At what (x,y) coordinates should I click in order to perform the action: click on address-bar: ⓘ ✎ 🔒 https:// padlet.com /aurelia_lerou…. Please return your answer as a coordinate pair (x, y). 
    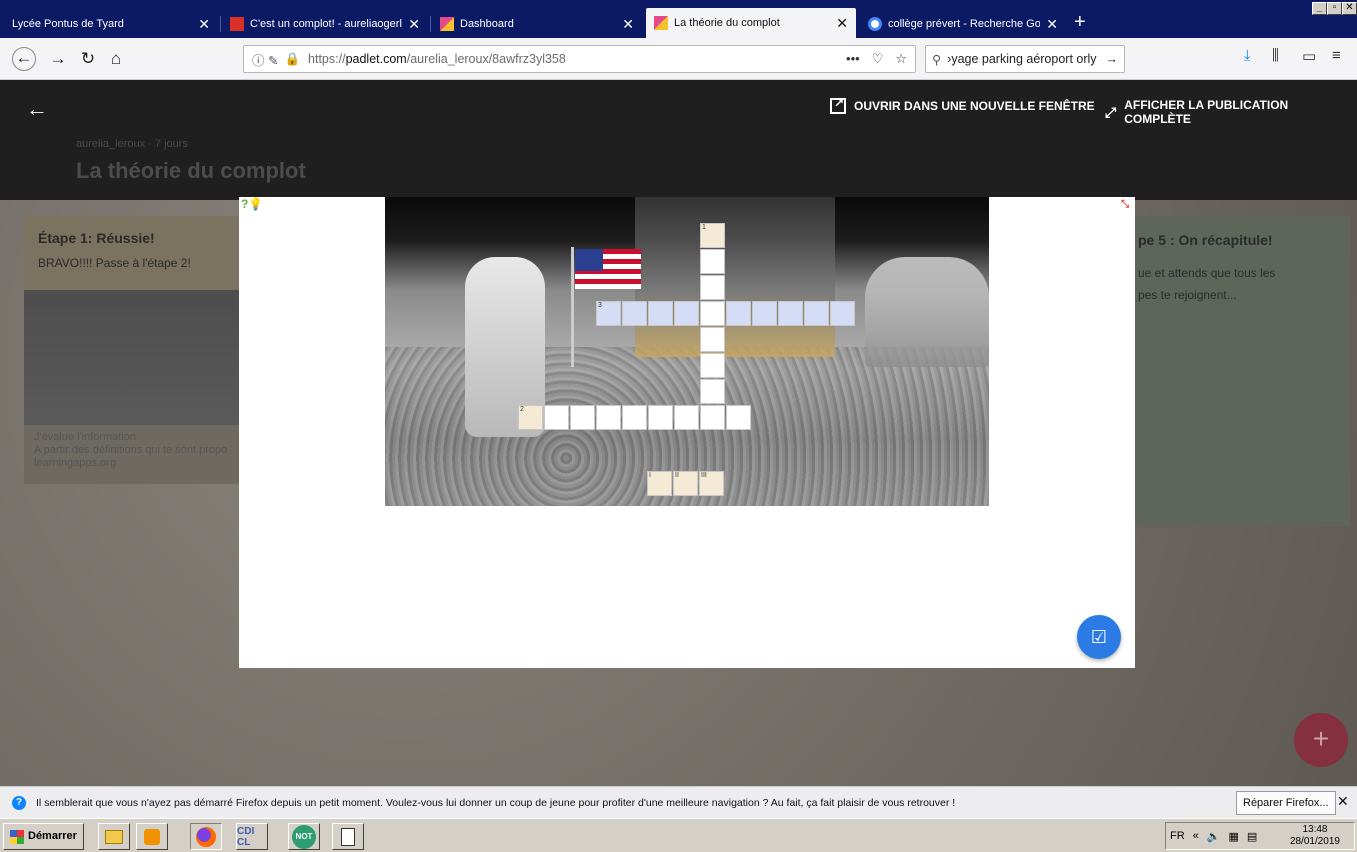
    Looking at the image, I should click on (579, 59).